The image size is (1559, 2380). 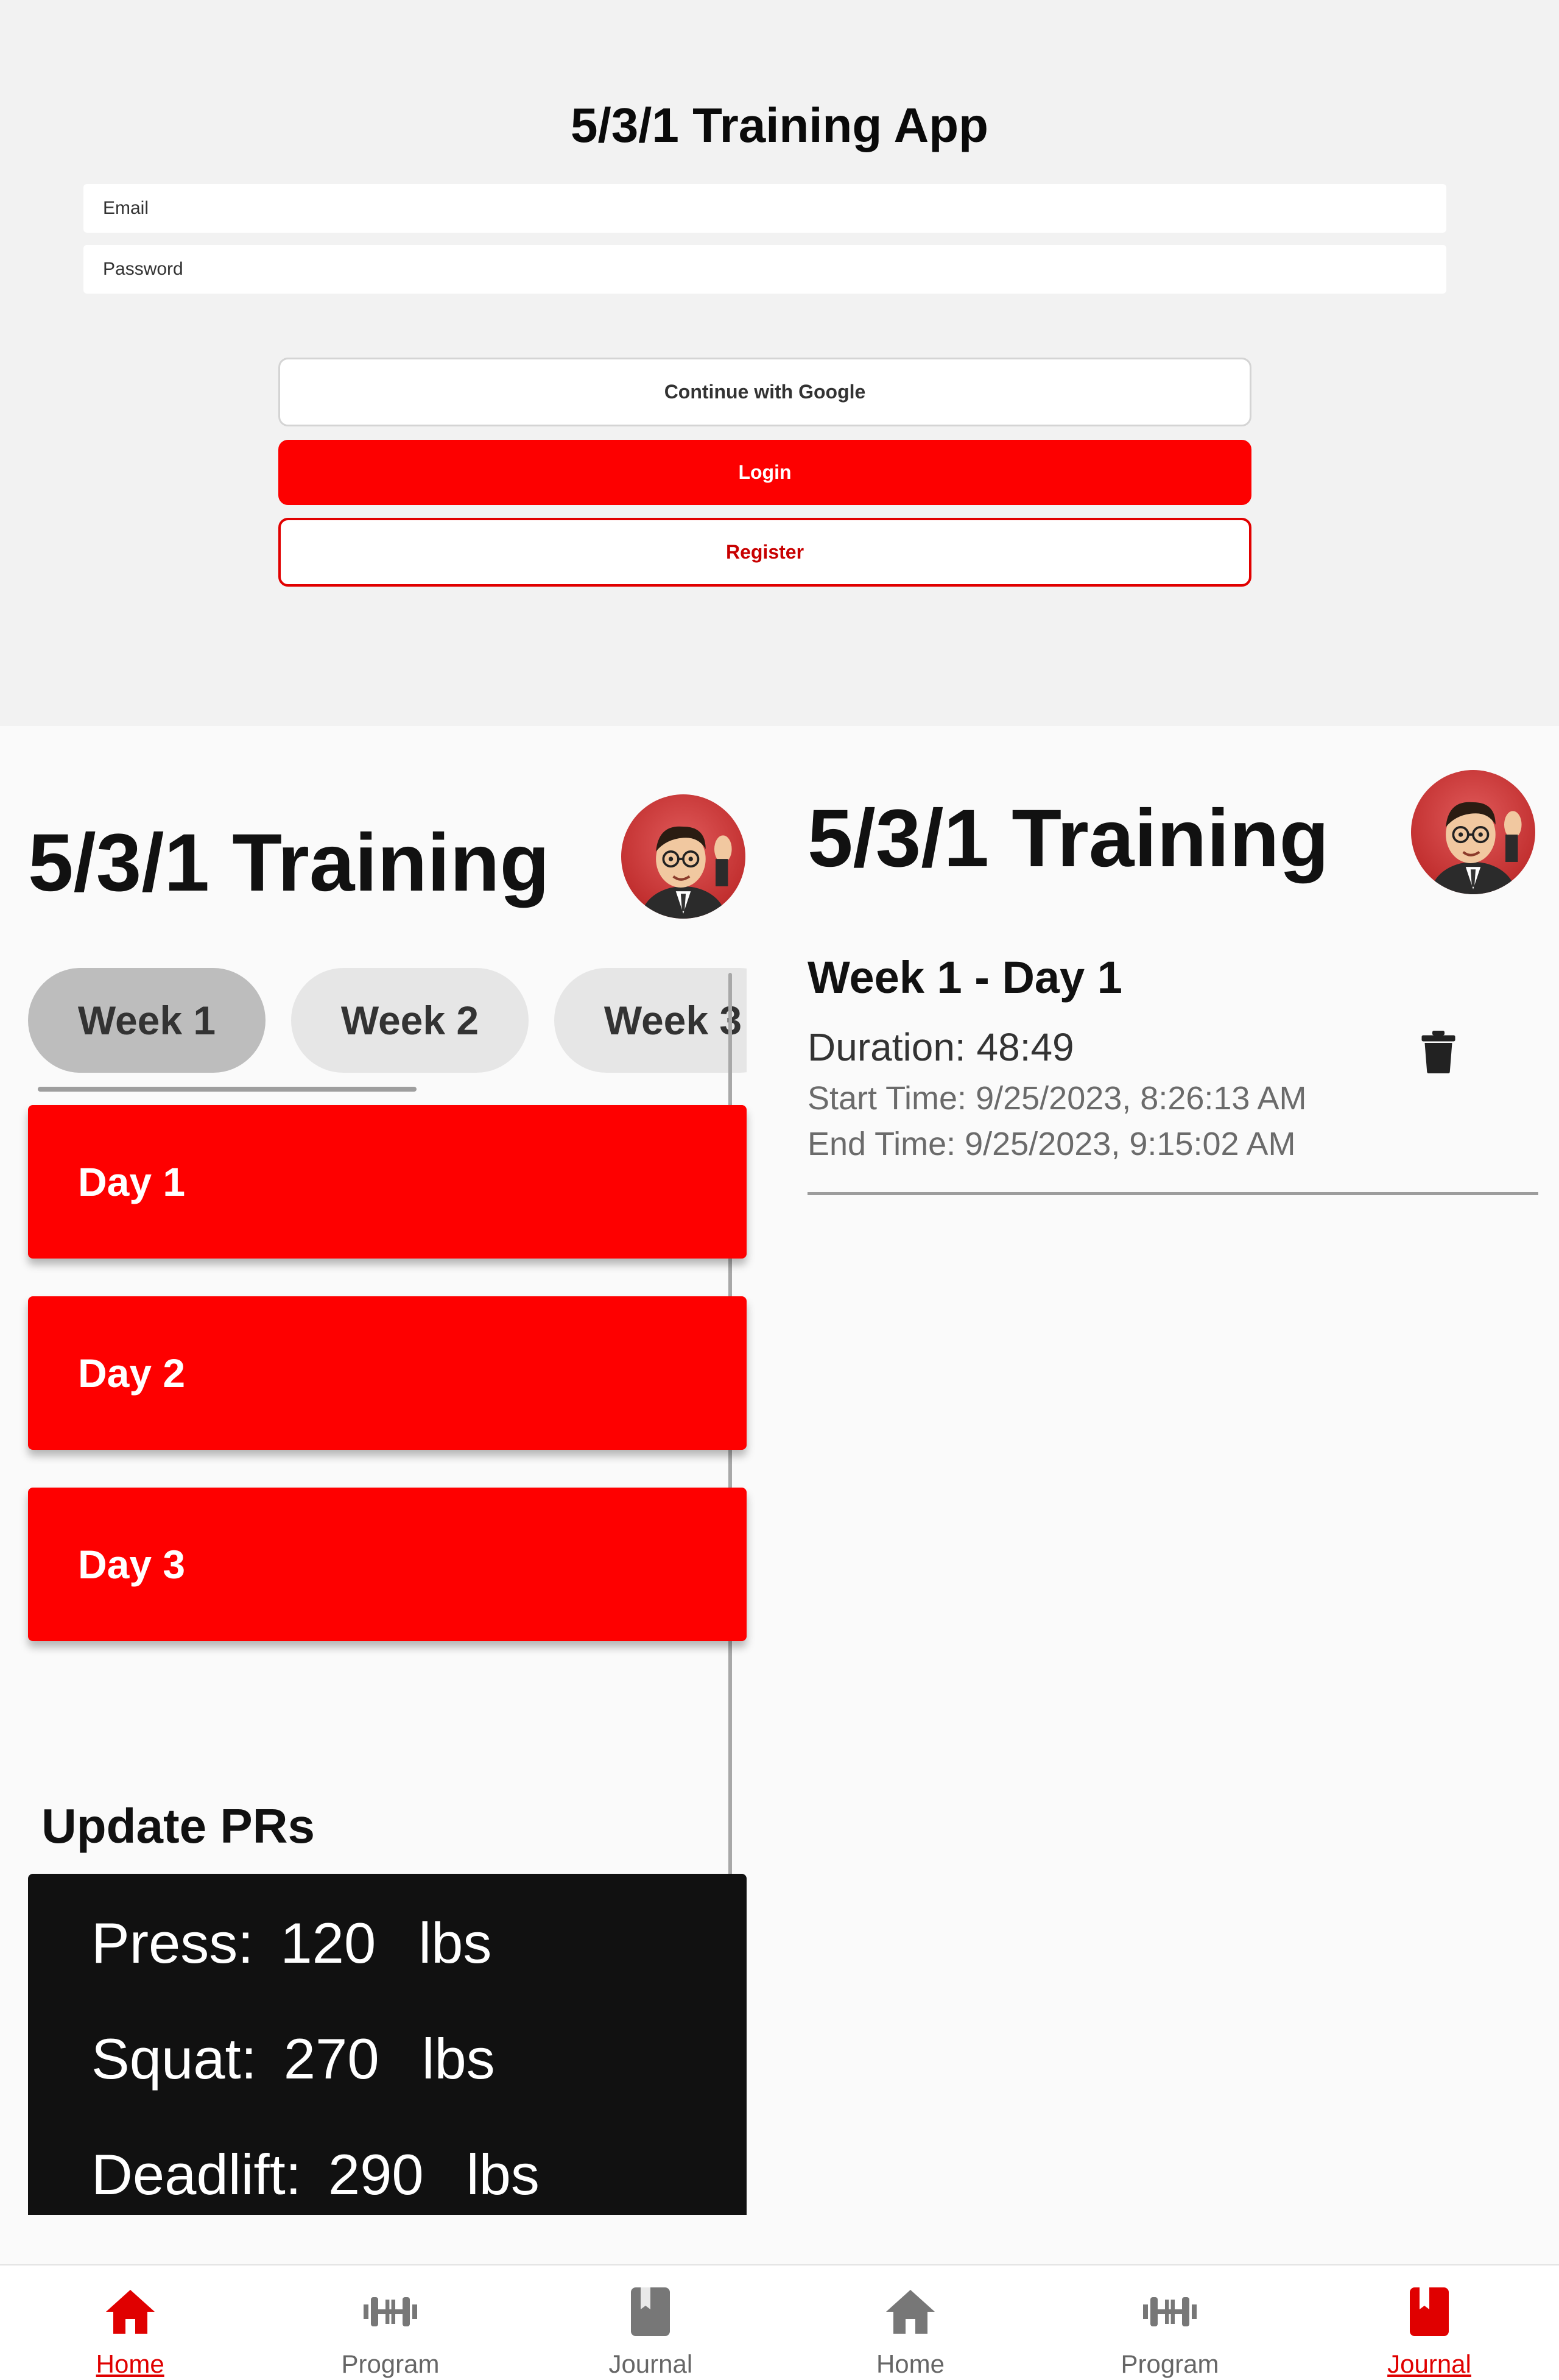 What do you see at coordinates (388, 1373) in the screenshot?
I see `day-2-card: Day 2` at bounding box center [388, 1373].